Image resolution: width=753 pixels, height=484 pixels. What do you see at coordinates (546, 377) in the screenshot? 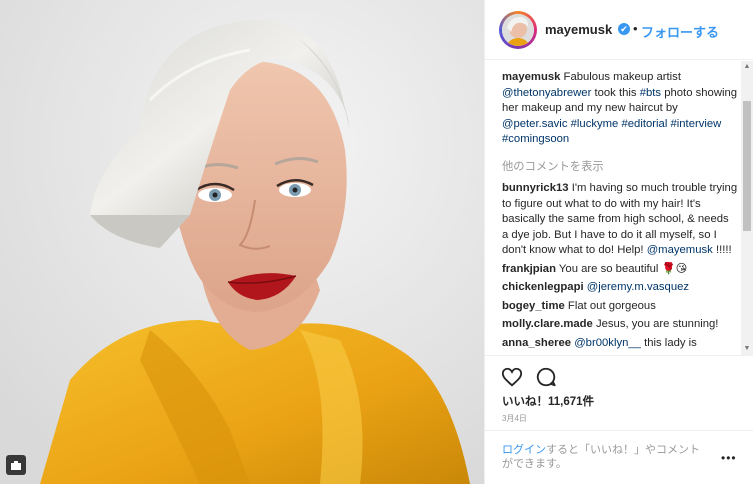
I see `comment-icon` at bounding box center [546, 377].